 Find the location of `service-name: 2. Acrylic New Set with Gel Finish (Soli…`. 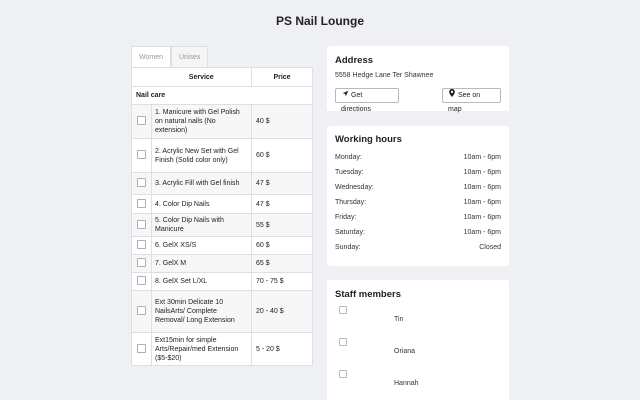

service-name: 2. Acrylic New Set with Gel Finish (Soli… is located at coordinates (201, 155).